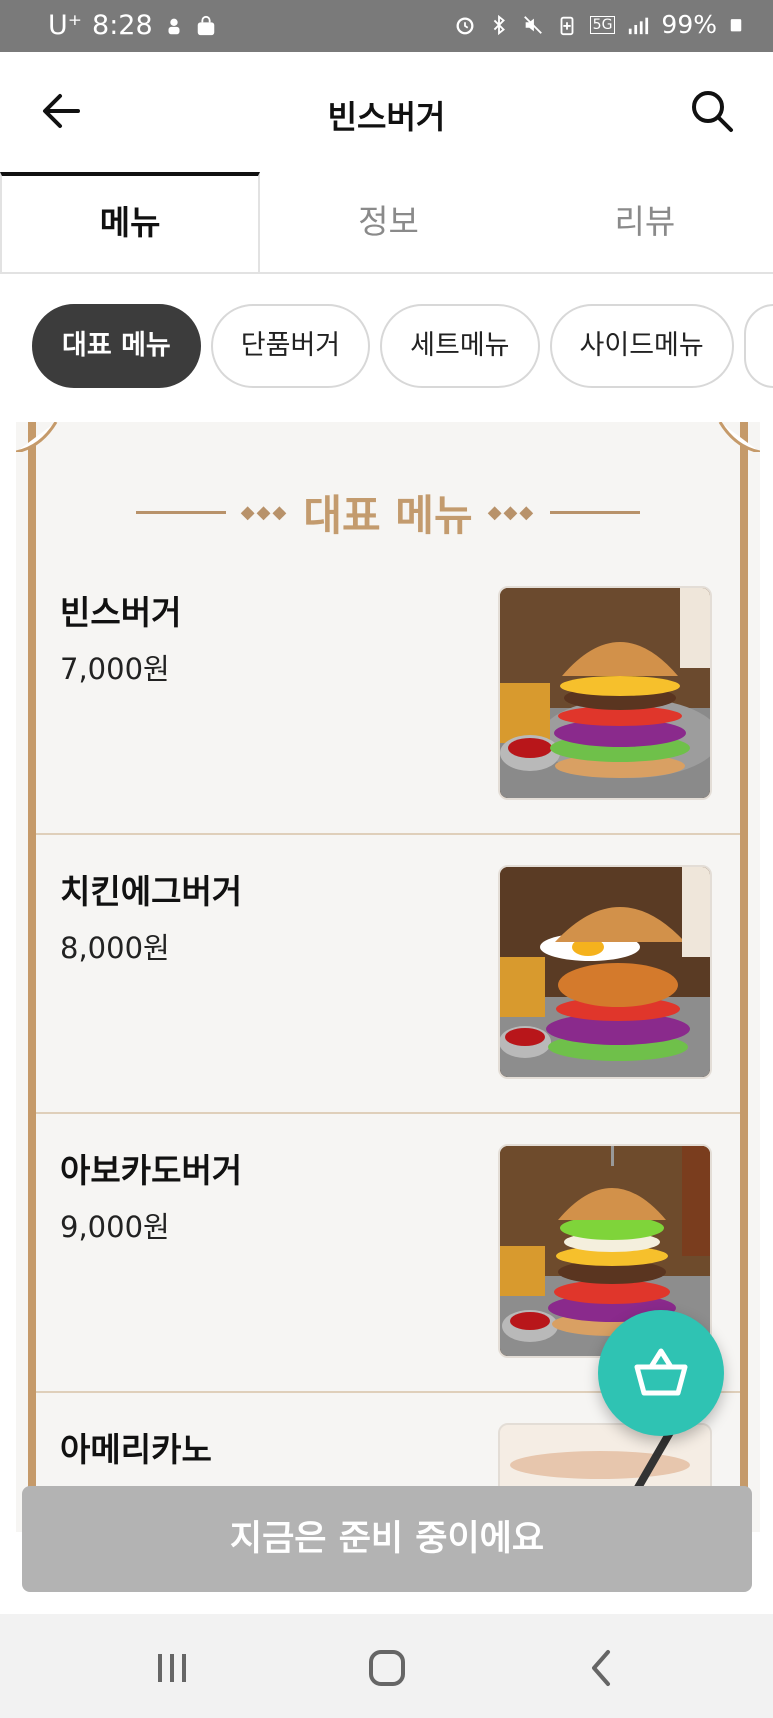 The height and width of the screenshot is (1718, 773). I want to click on carrier-label: U⁺, so click(65, 25).